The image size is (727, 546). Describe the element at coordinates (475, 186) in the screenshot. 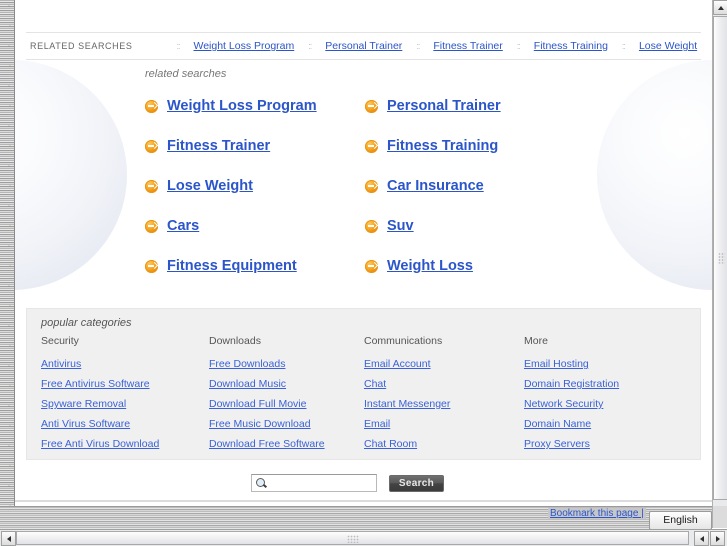

I see `related-search-item-car-insurance: Car Insurance` at that location.